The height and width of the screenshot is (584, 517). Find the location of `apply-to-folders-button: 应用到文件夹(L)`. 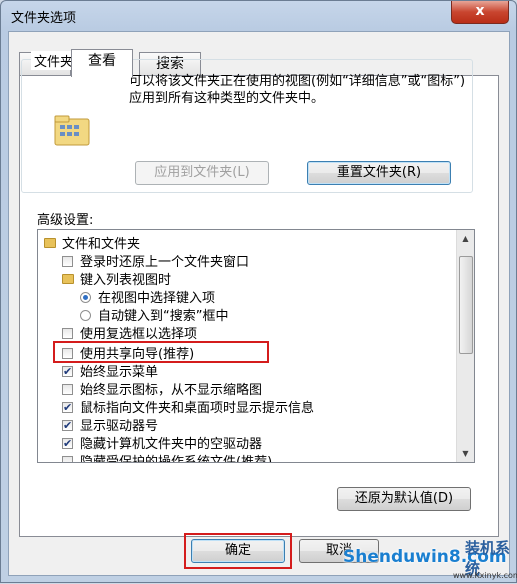

apply-to-folders-button: 应用到文件夹(L) is located at coordinates (202, 173).